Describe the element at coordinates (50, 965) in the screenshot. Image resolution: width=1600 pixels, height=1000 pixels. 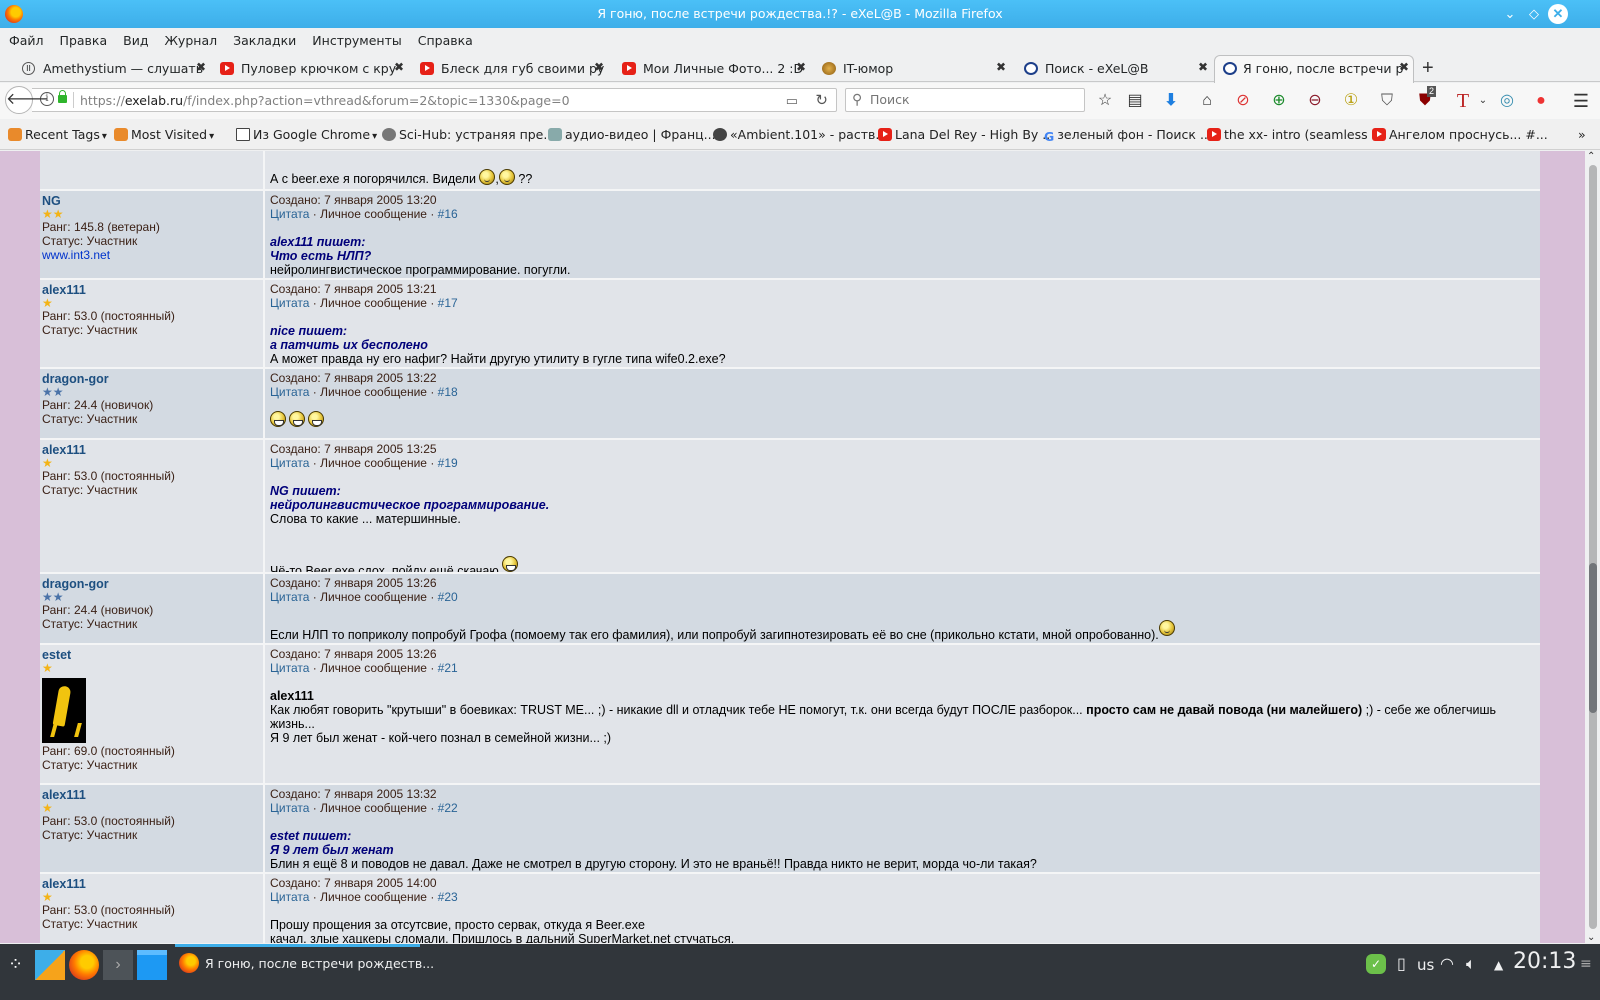
I see `kde-apps-icon` at that location.